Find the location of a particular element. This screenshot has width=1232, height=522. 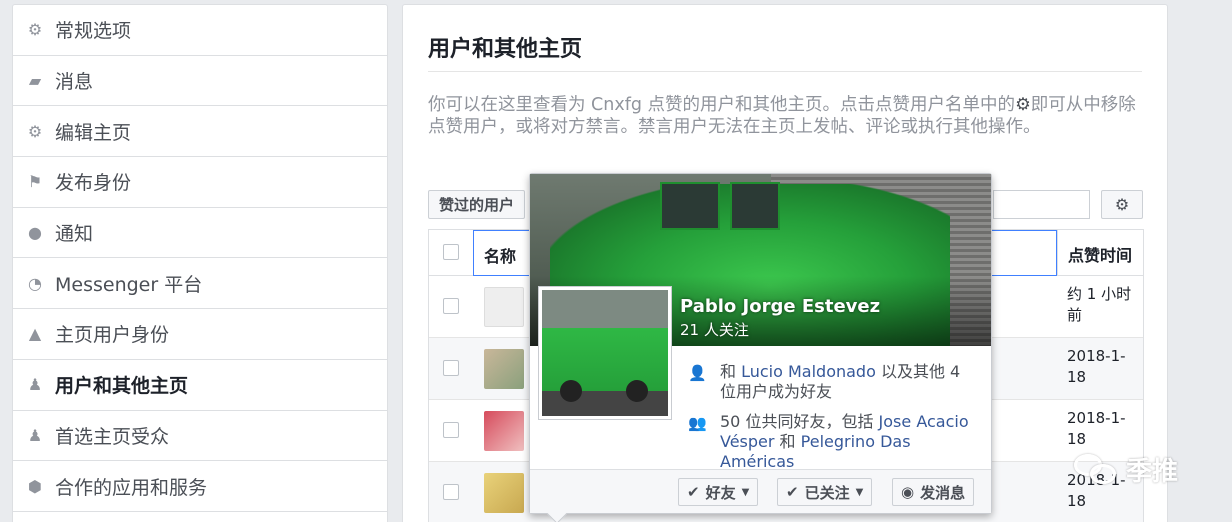

description-text-1: 你可以在这里查看为 Cnxfg 点赞的用户和其他主页。点击点赞用户名单中的 is located at coordinates (722, 105).